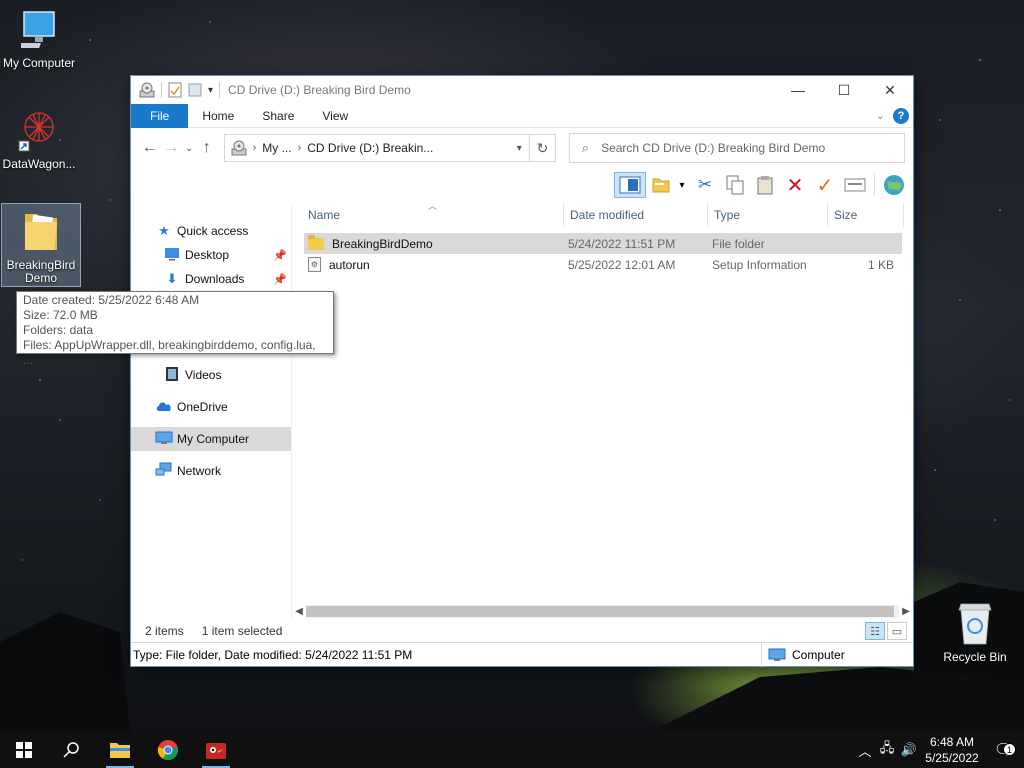 This screenshot has width=1024, height=768. Describe the element at coordinates (894, 185) in the screenshot. I see `globe-icon` at that location.